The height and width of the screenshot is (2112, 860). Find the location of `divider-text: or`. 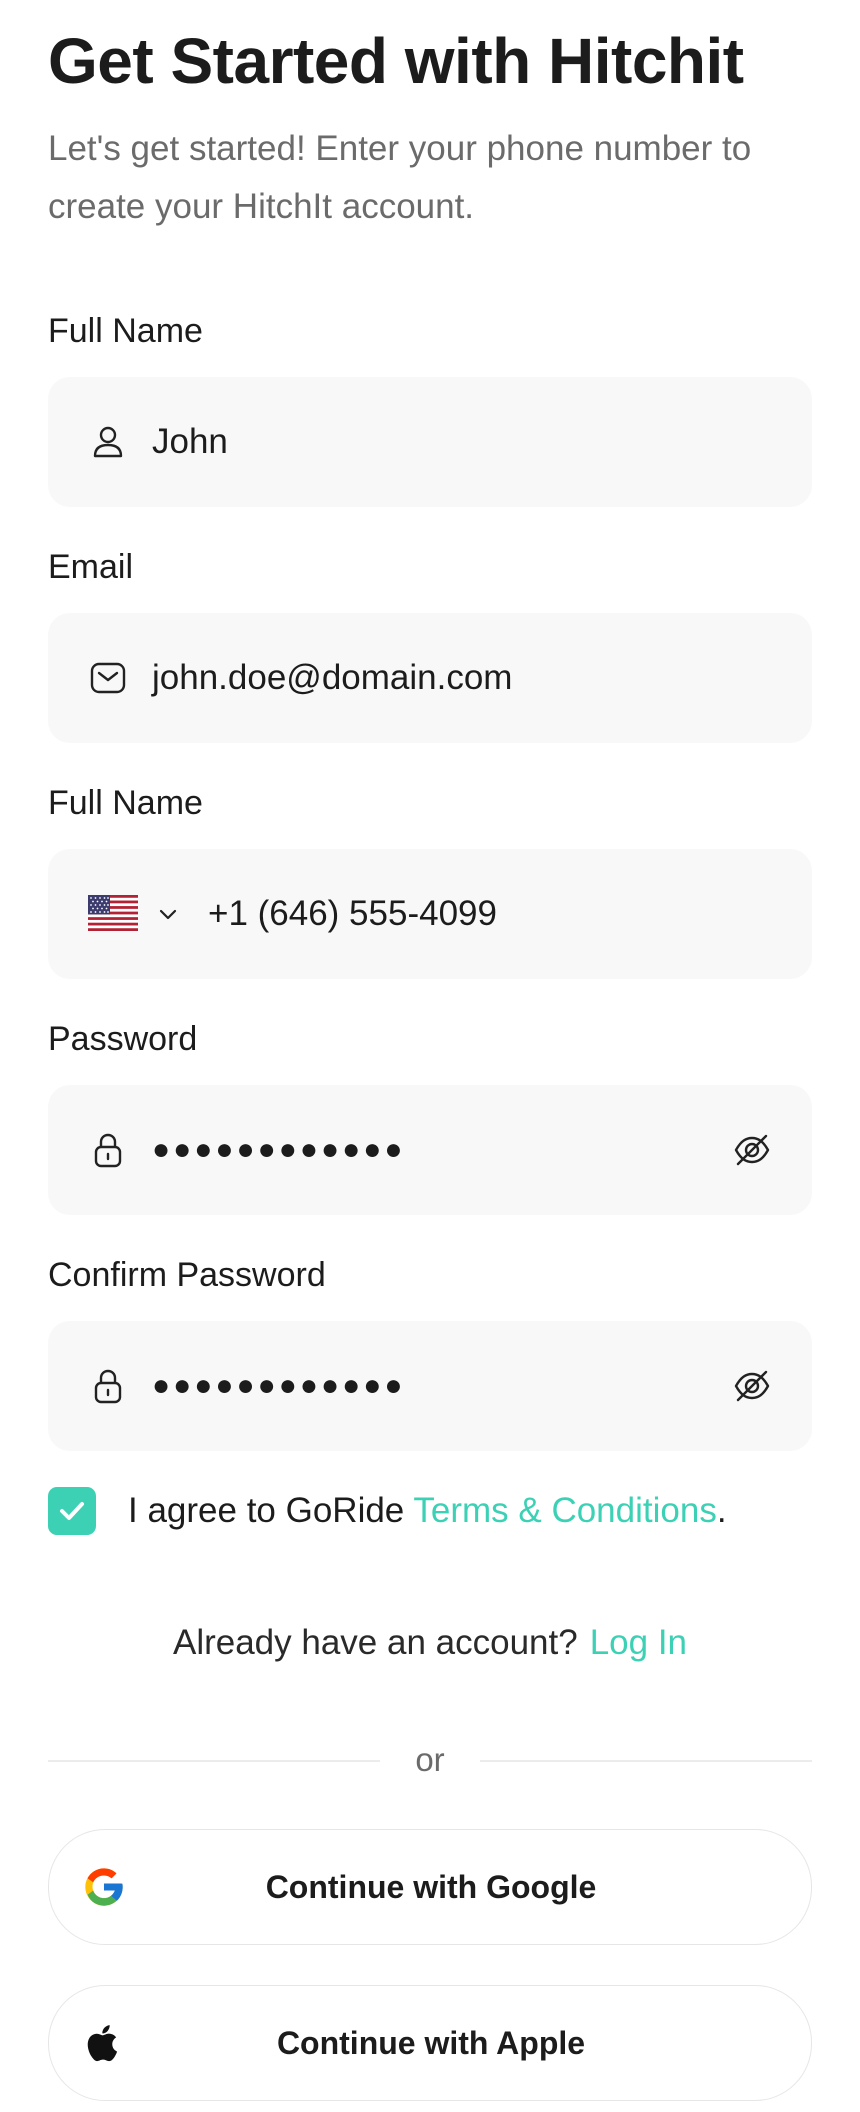

divider-text: or is located at coordinates (430, 1759).